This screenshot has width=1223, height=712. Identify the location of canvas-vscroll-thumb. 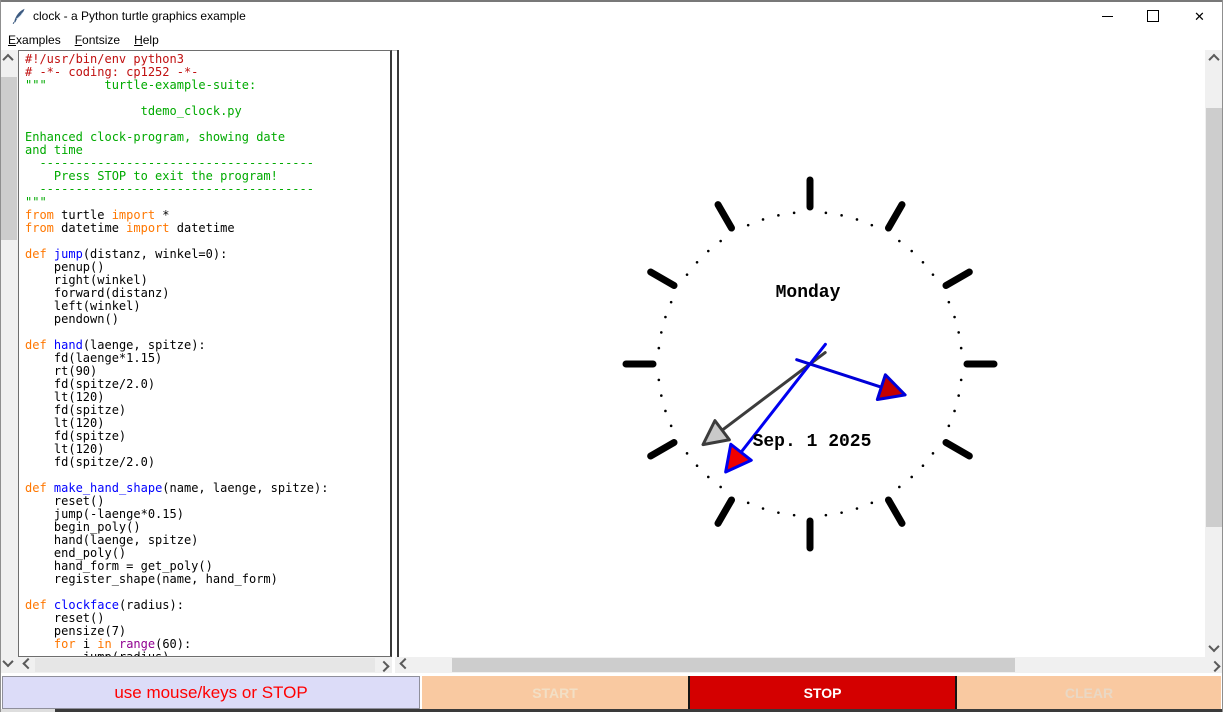
(1214, 317).